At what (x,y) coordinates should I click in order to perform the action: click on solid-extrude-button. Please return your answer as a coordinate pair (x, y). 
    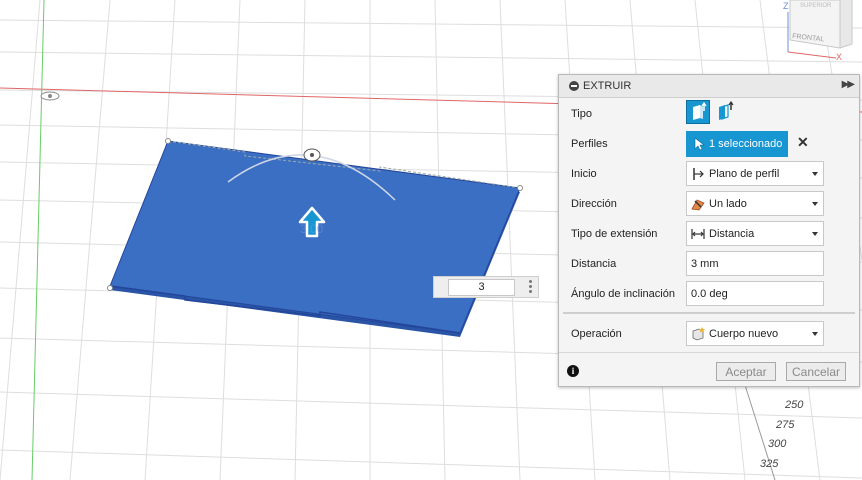
    Looking at the image, I should click on (698, 112).